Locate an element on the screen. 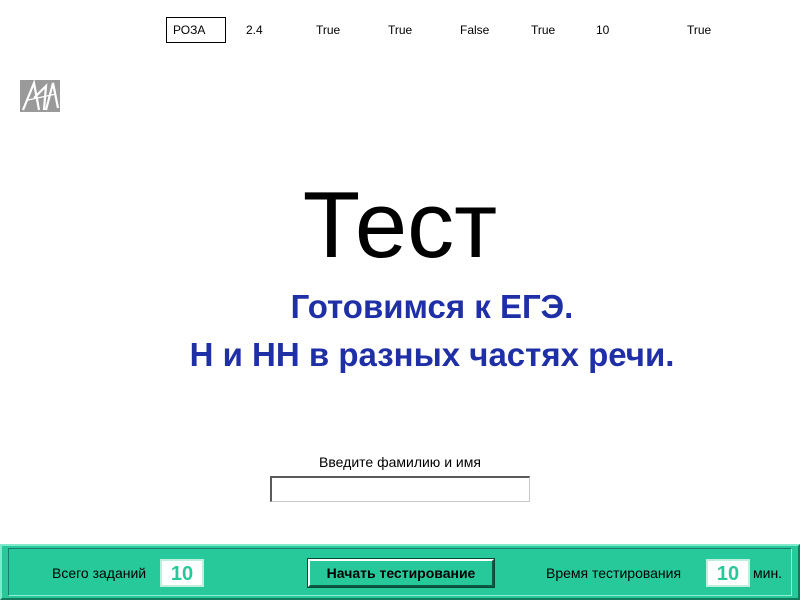 Image resolution: width=800 pixels, height=600 pixels. test-time-value: 10 is located at coordinates (728, 573).